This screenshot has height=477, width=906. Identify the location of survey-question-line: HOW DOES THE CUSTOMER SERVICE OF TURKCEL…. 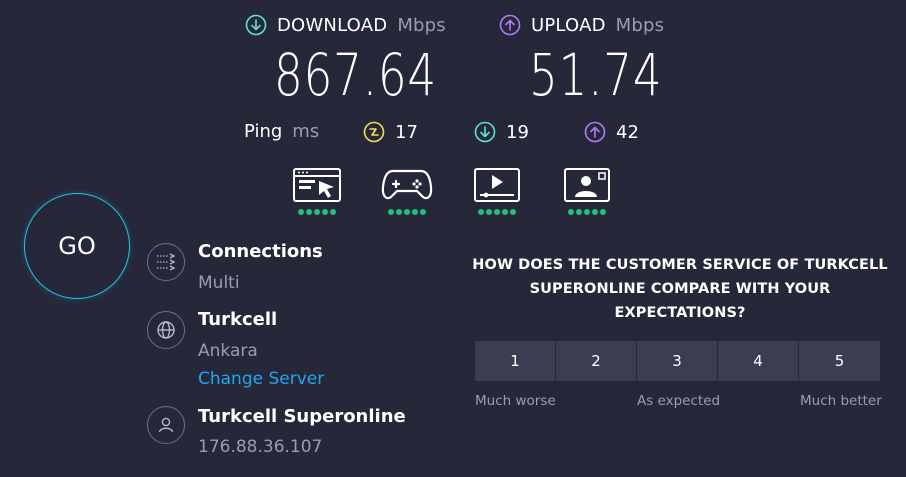
(680, 265).